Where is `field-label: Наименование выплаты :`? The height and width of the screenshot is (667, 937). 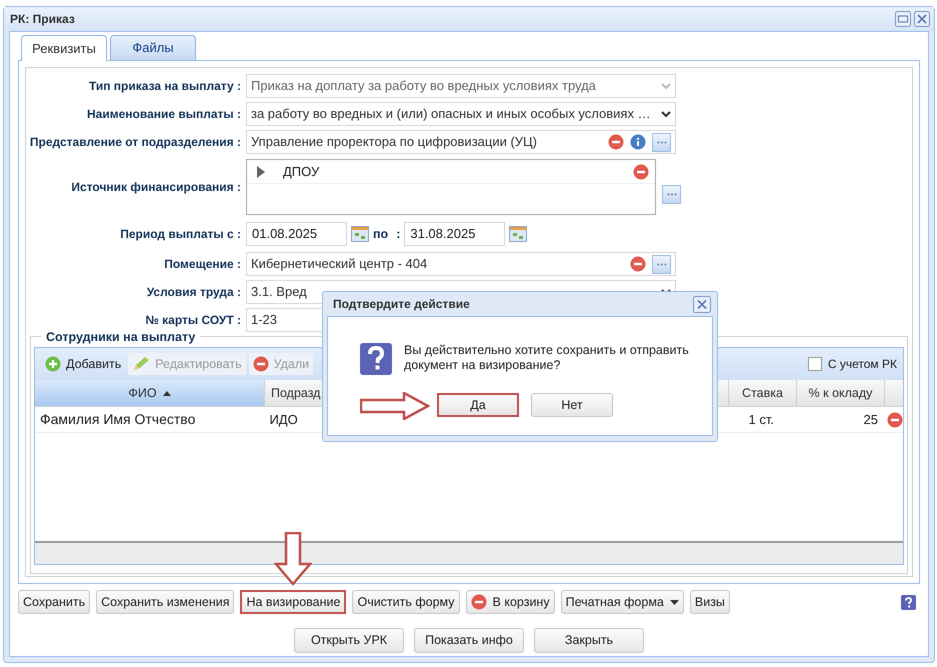 field-label: Наименование выплаты : is located at coordinates (164, 114).